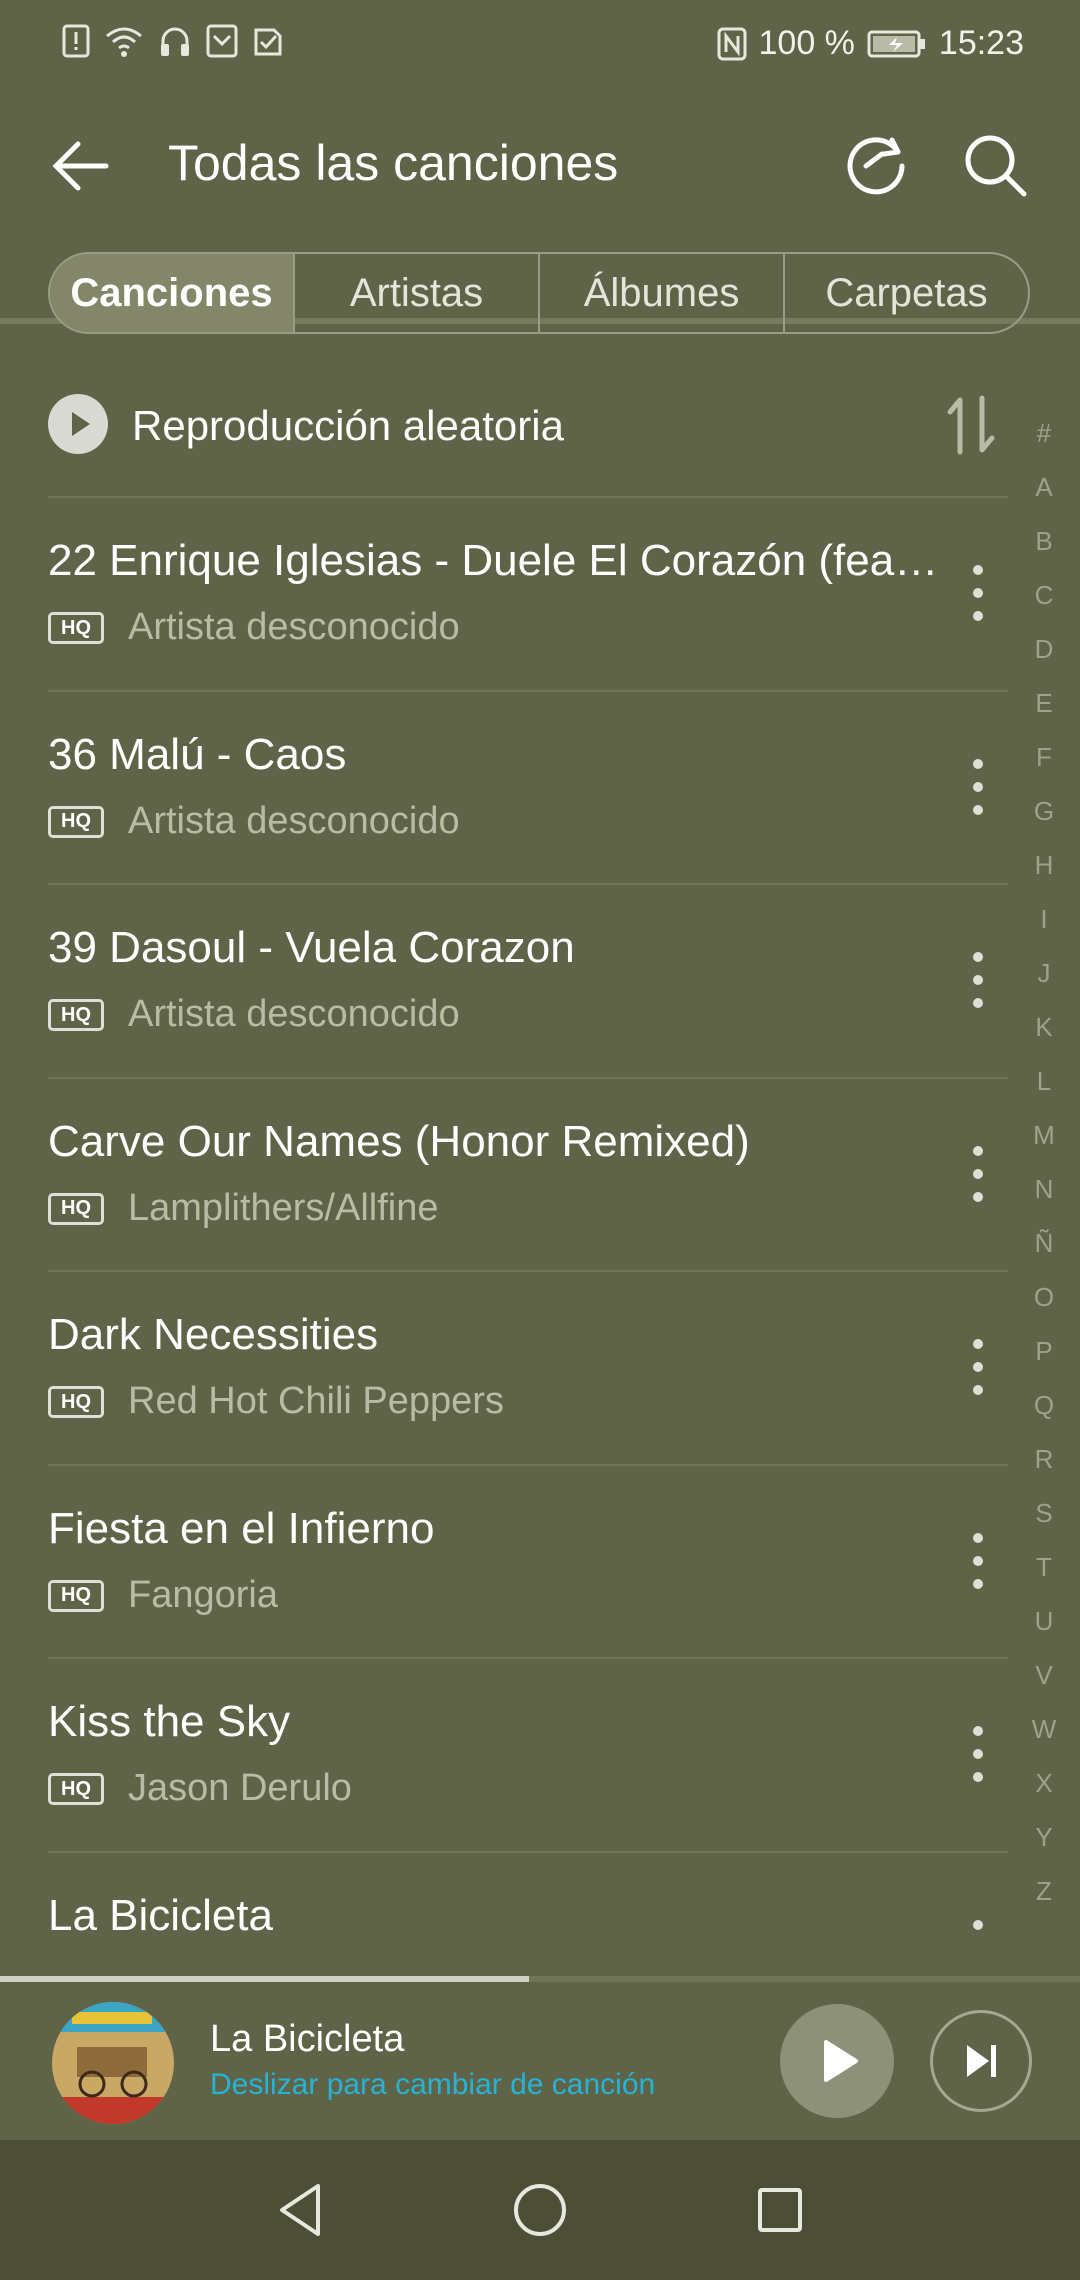  I want to click on circle-home-icon, so click(540, 2210).